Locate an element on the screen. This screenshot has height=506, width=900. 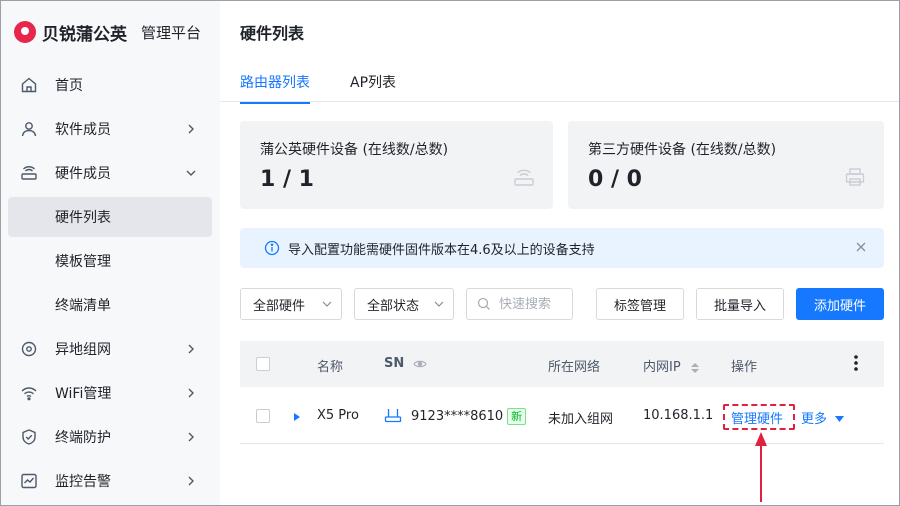
sidebar-item-label: WiFi管理 is located at coordinates (83, 394).